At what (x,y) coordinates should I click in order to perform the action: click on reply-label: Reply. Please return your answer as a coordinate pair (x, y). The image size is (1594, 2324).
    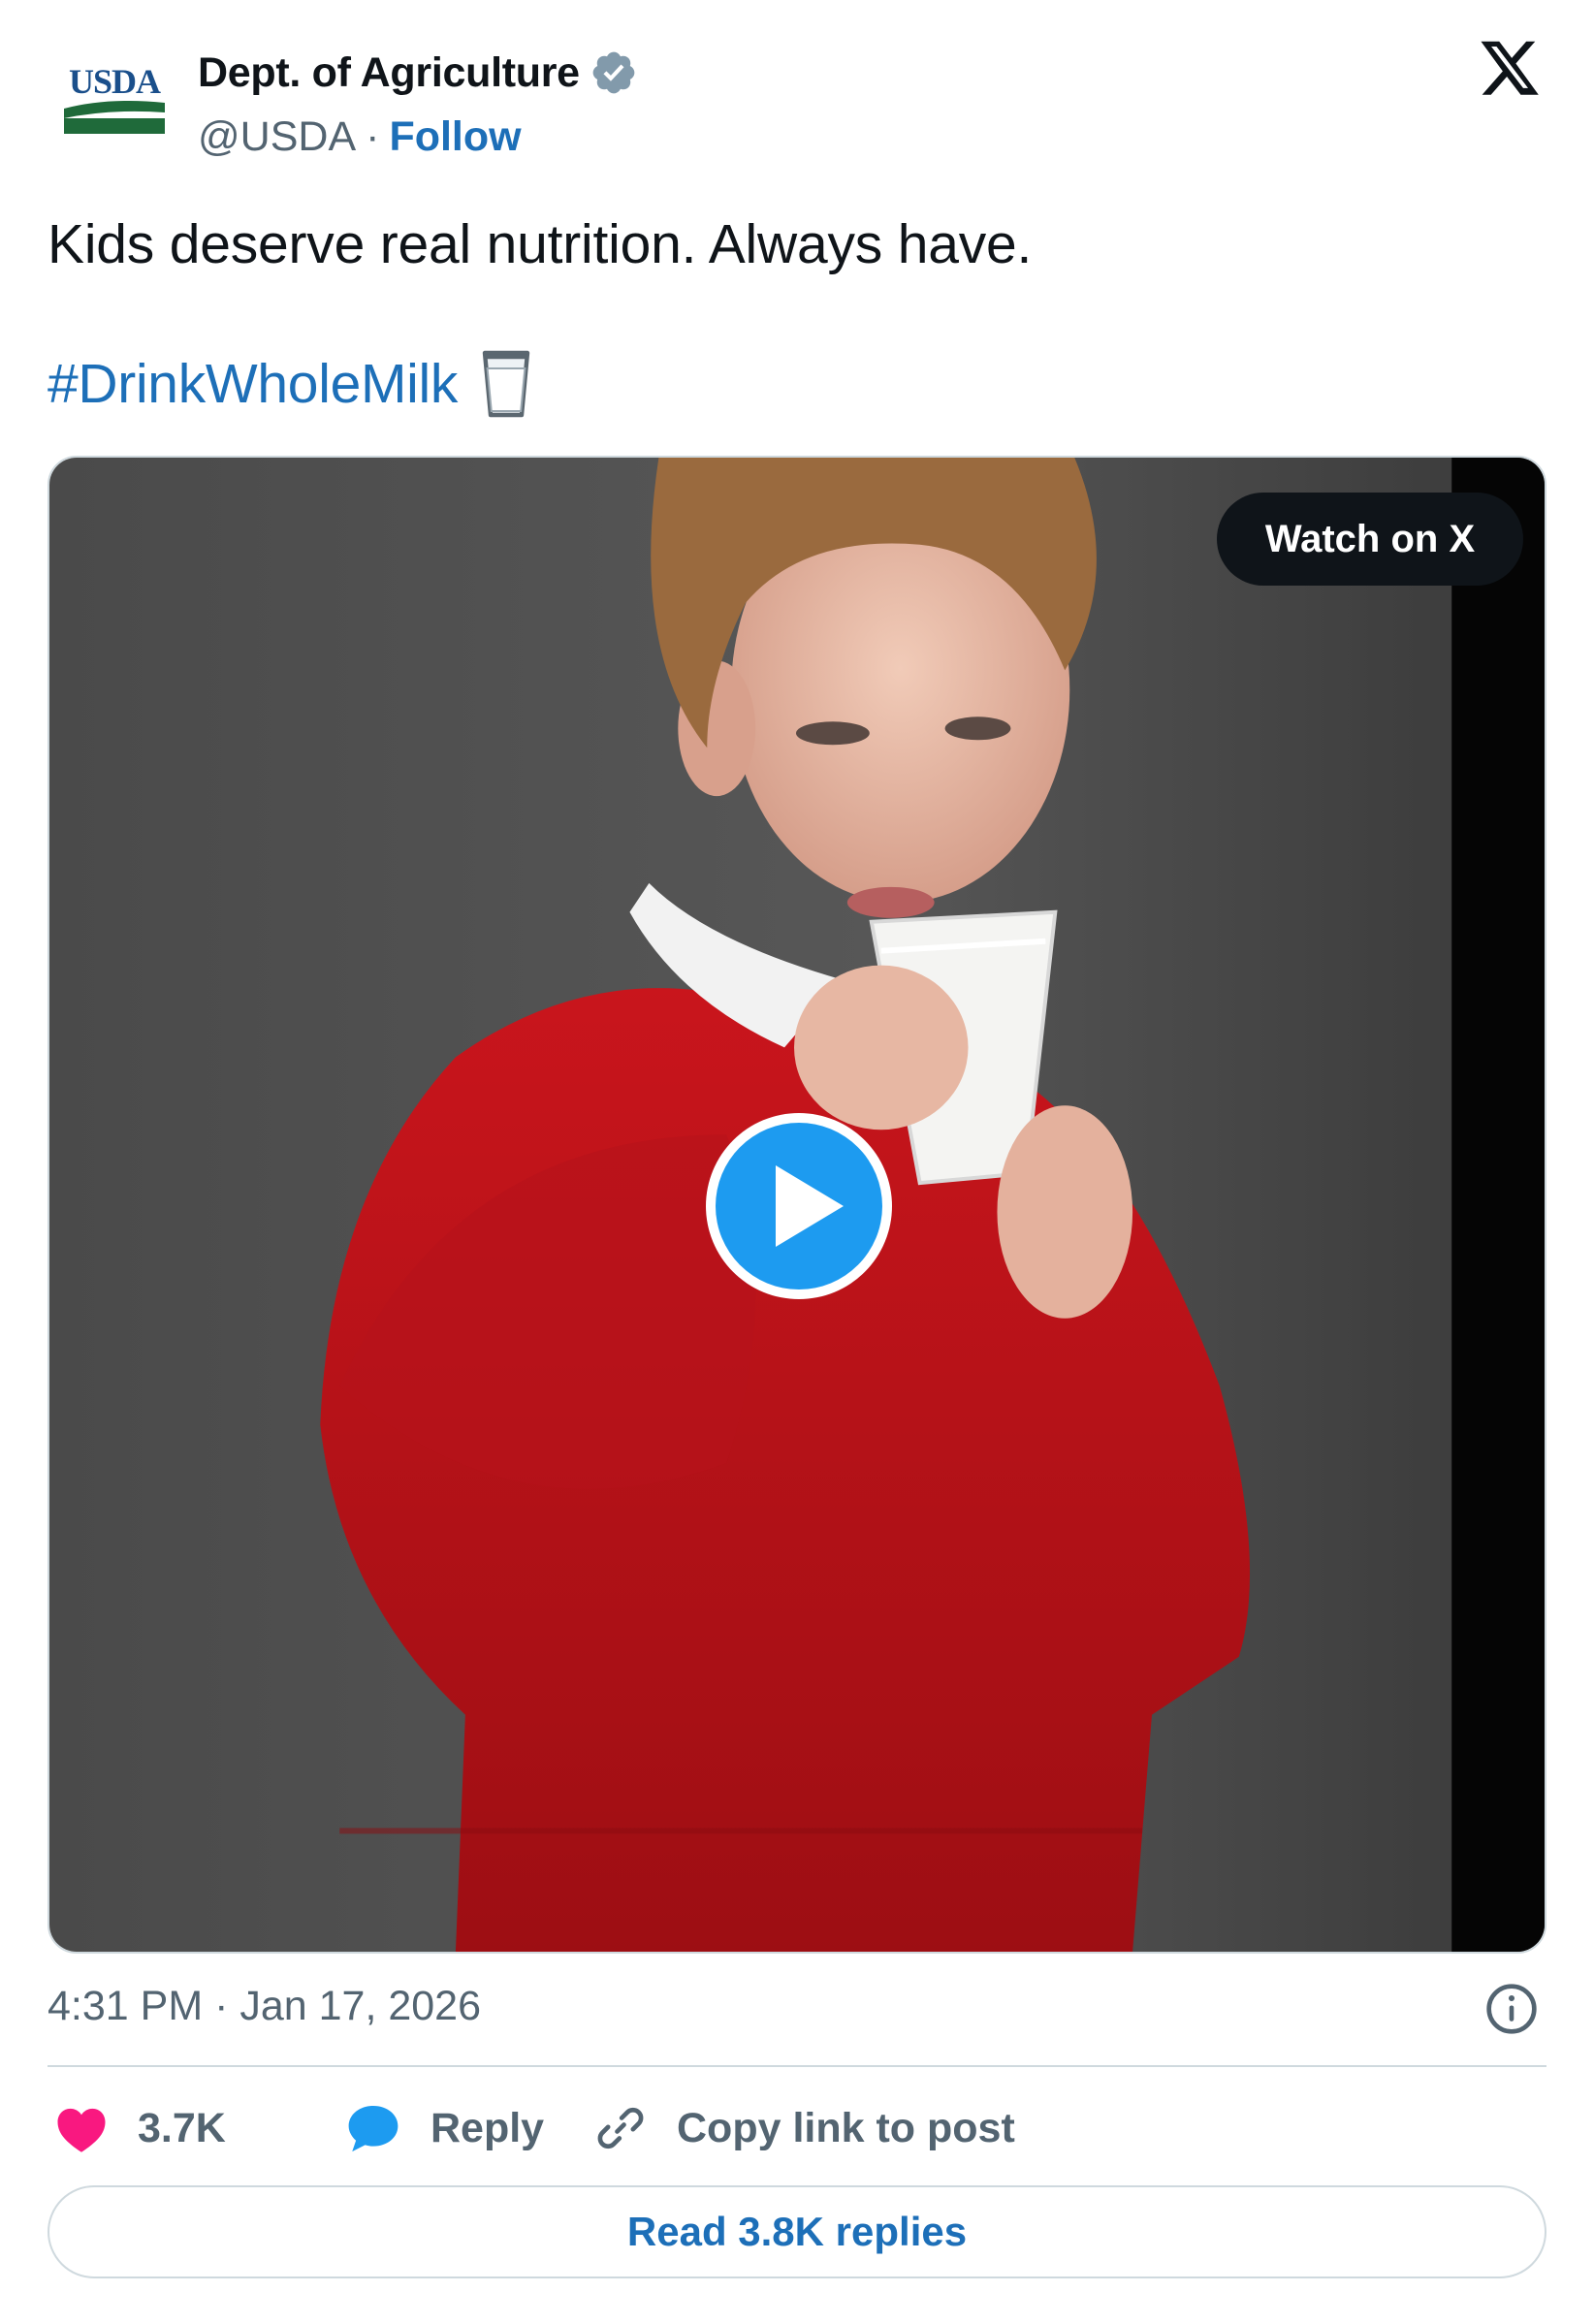
    Looking at the image, I should click on (487, 2127).